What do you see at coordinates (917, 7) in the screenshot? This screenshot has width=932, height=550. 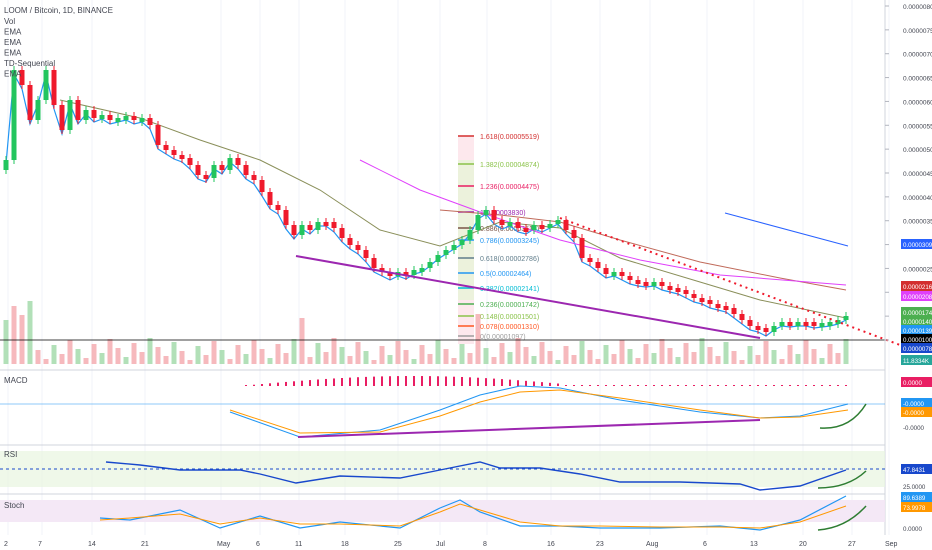 I see `price-tick-label: 0.00000800` at bounding box center [917, 7].